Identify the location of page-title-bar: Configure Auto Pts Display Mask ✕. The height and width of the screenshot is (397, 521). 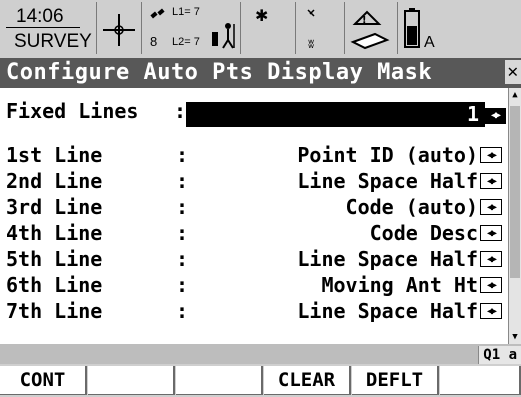
(260, 73).